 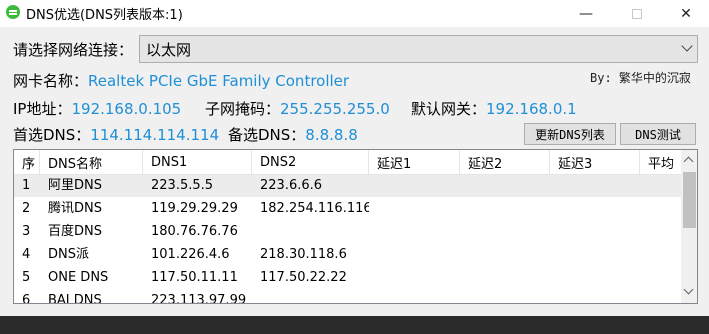 I want to click on cell-dns2: 182.254.116.116, so click(x=314, y=208).